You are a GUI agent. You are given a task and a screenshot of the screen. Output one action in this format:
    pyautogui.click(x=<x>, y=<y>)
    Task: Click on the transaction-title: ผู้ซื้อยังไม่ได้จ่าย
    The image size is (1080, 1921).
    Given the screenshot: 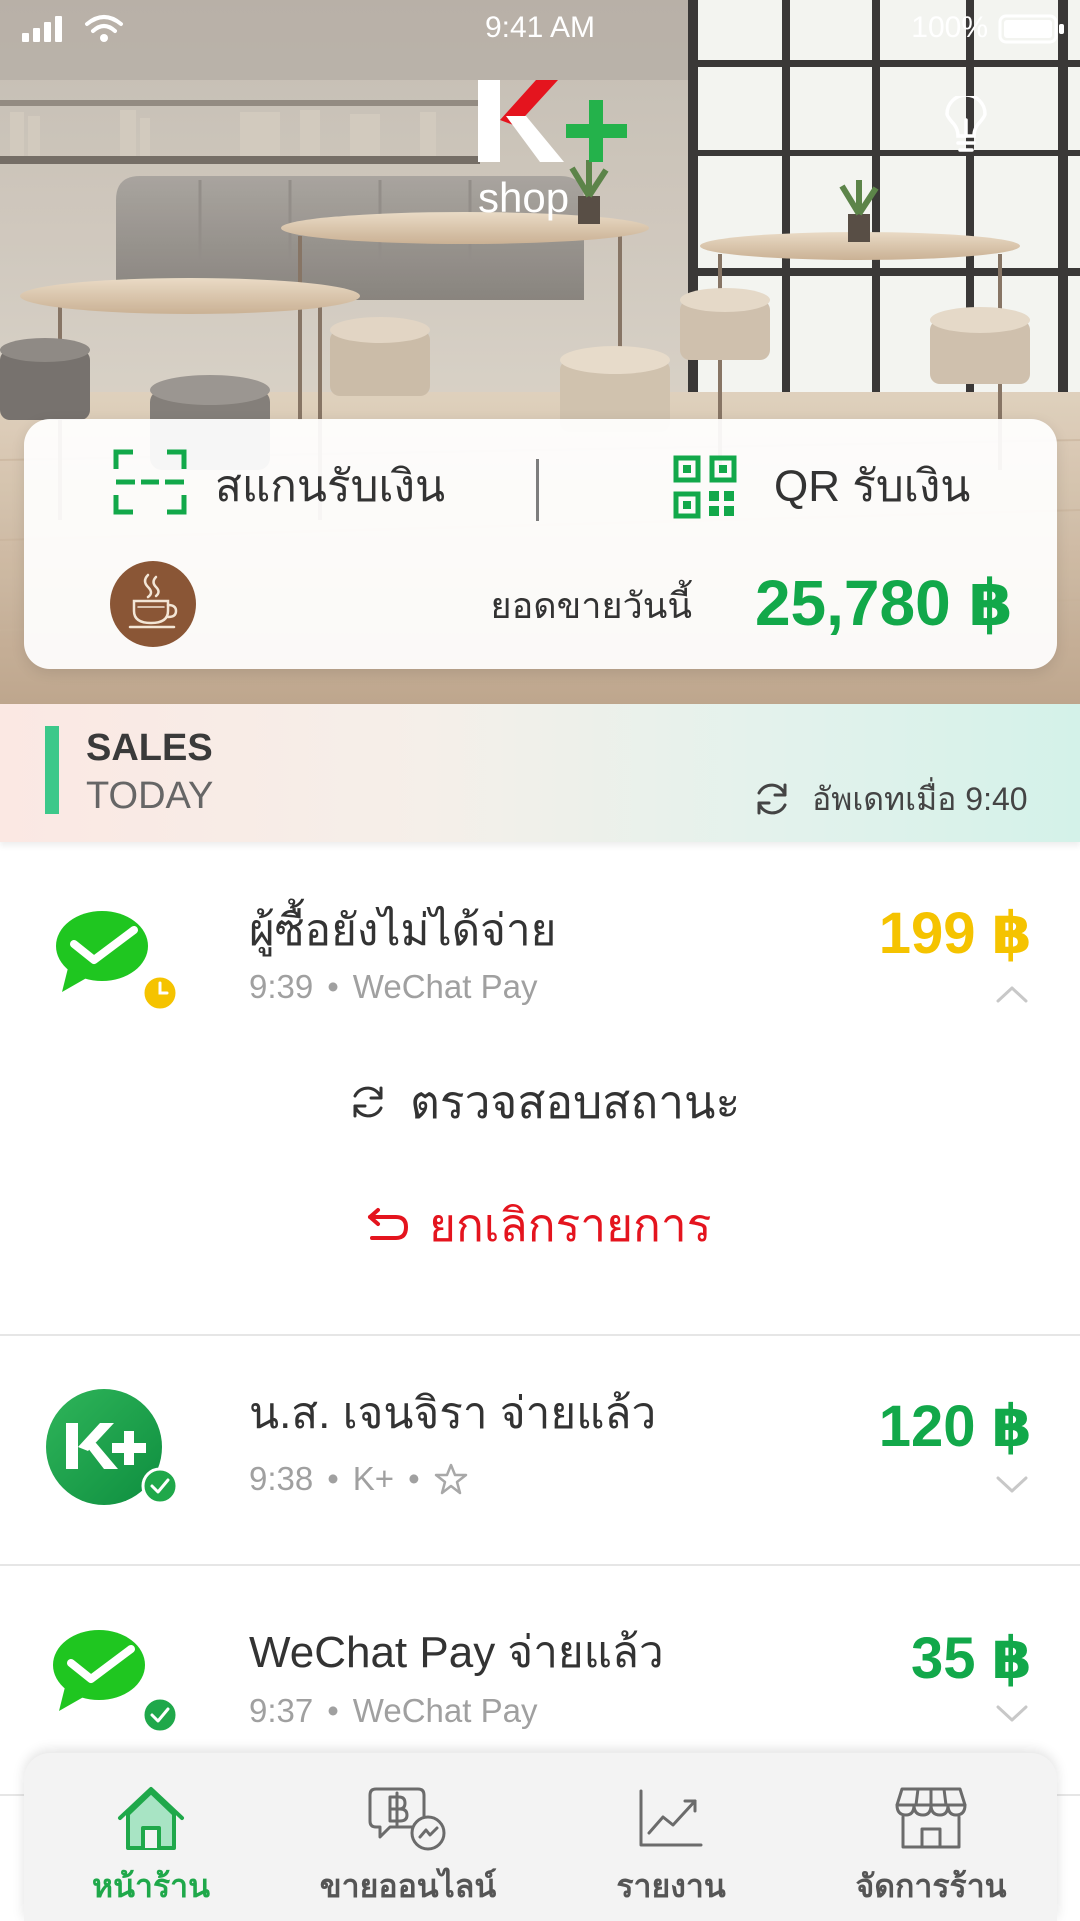 What is the action you would take?
    pyautogui.click(x=403, y=930)
    